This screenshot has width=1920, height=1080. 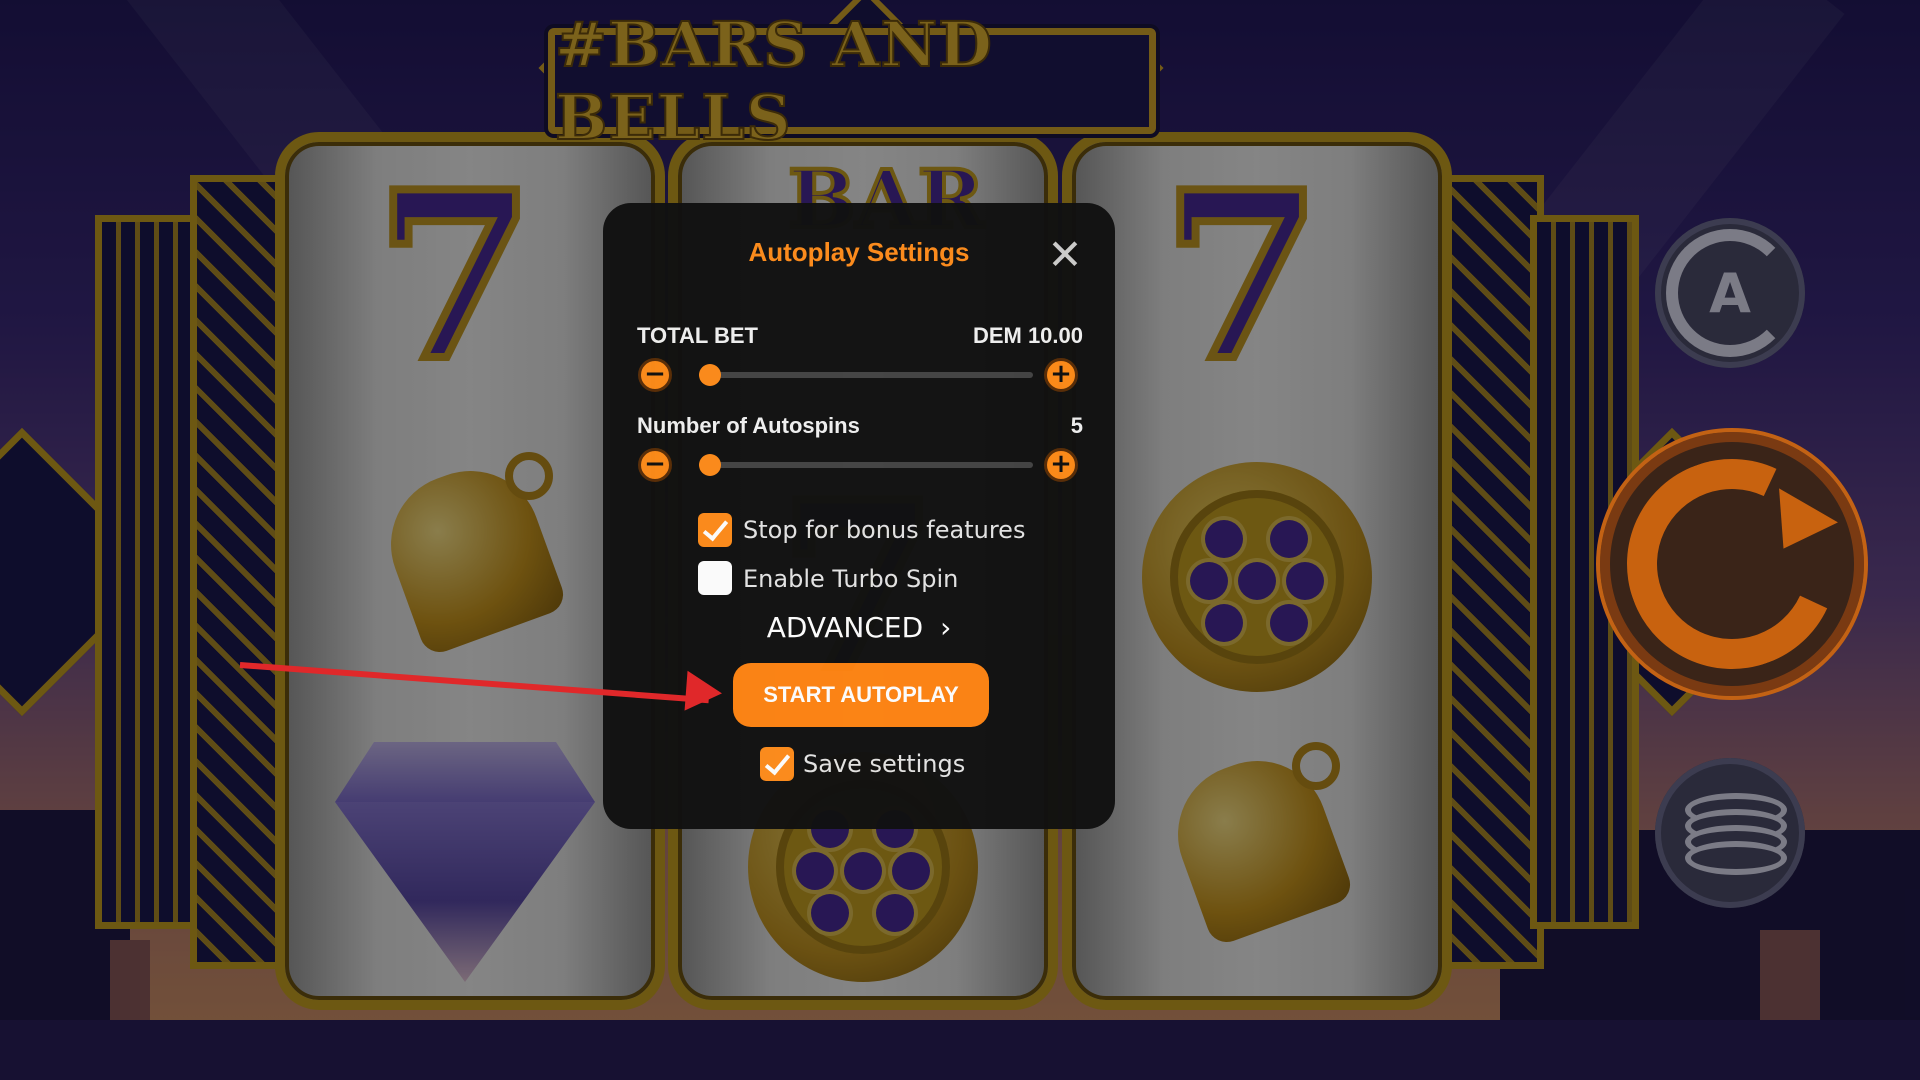 I want to click on total-bet-increase-button: +, so click(x=1061, y=375).